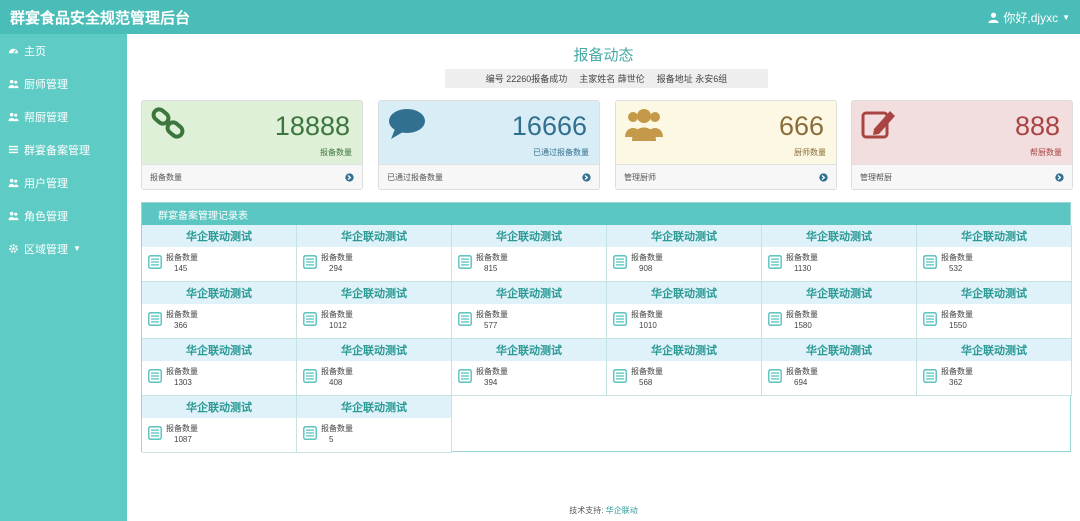 The width and height of the screenshot is (1080, 521). What do you see at coordinates (726, 176) in the screenshot?
I see `card-footer-link: 管理厨师` at bounding box center [726, 176].